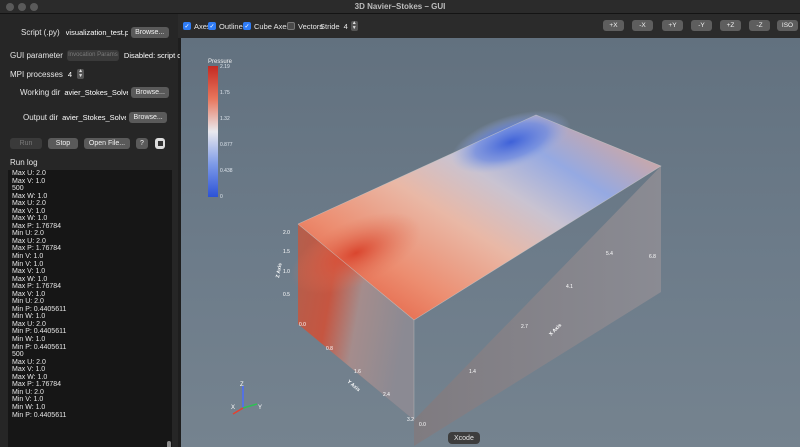 This screenshot has height=447, width=800. What do you see at coordinates (787, 25) in the screenshot?
I see `view-iso-button: ISO` at bounding box center [787, 25].